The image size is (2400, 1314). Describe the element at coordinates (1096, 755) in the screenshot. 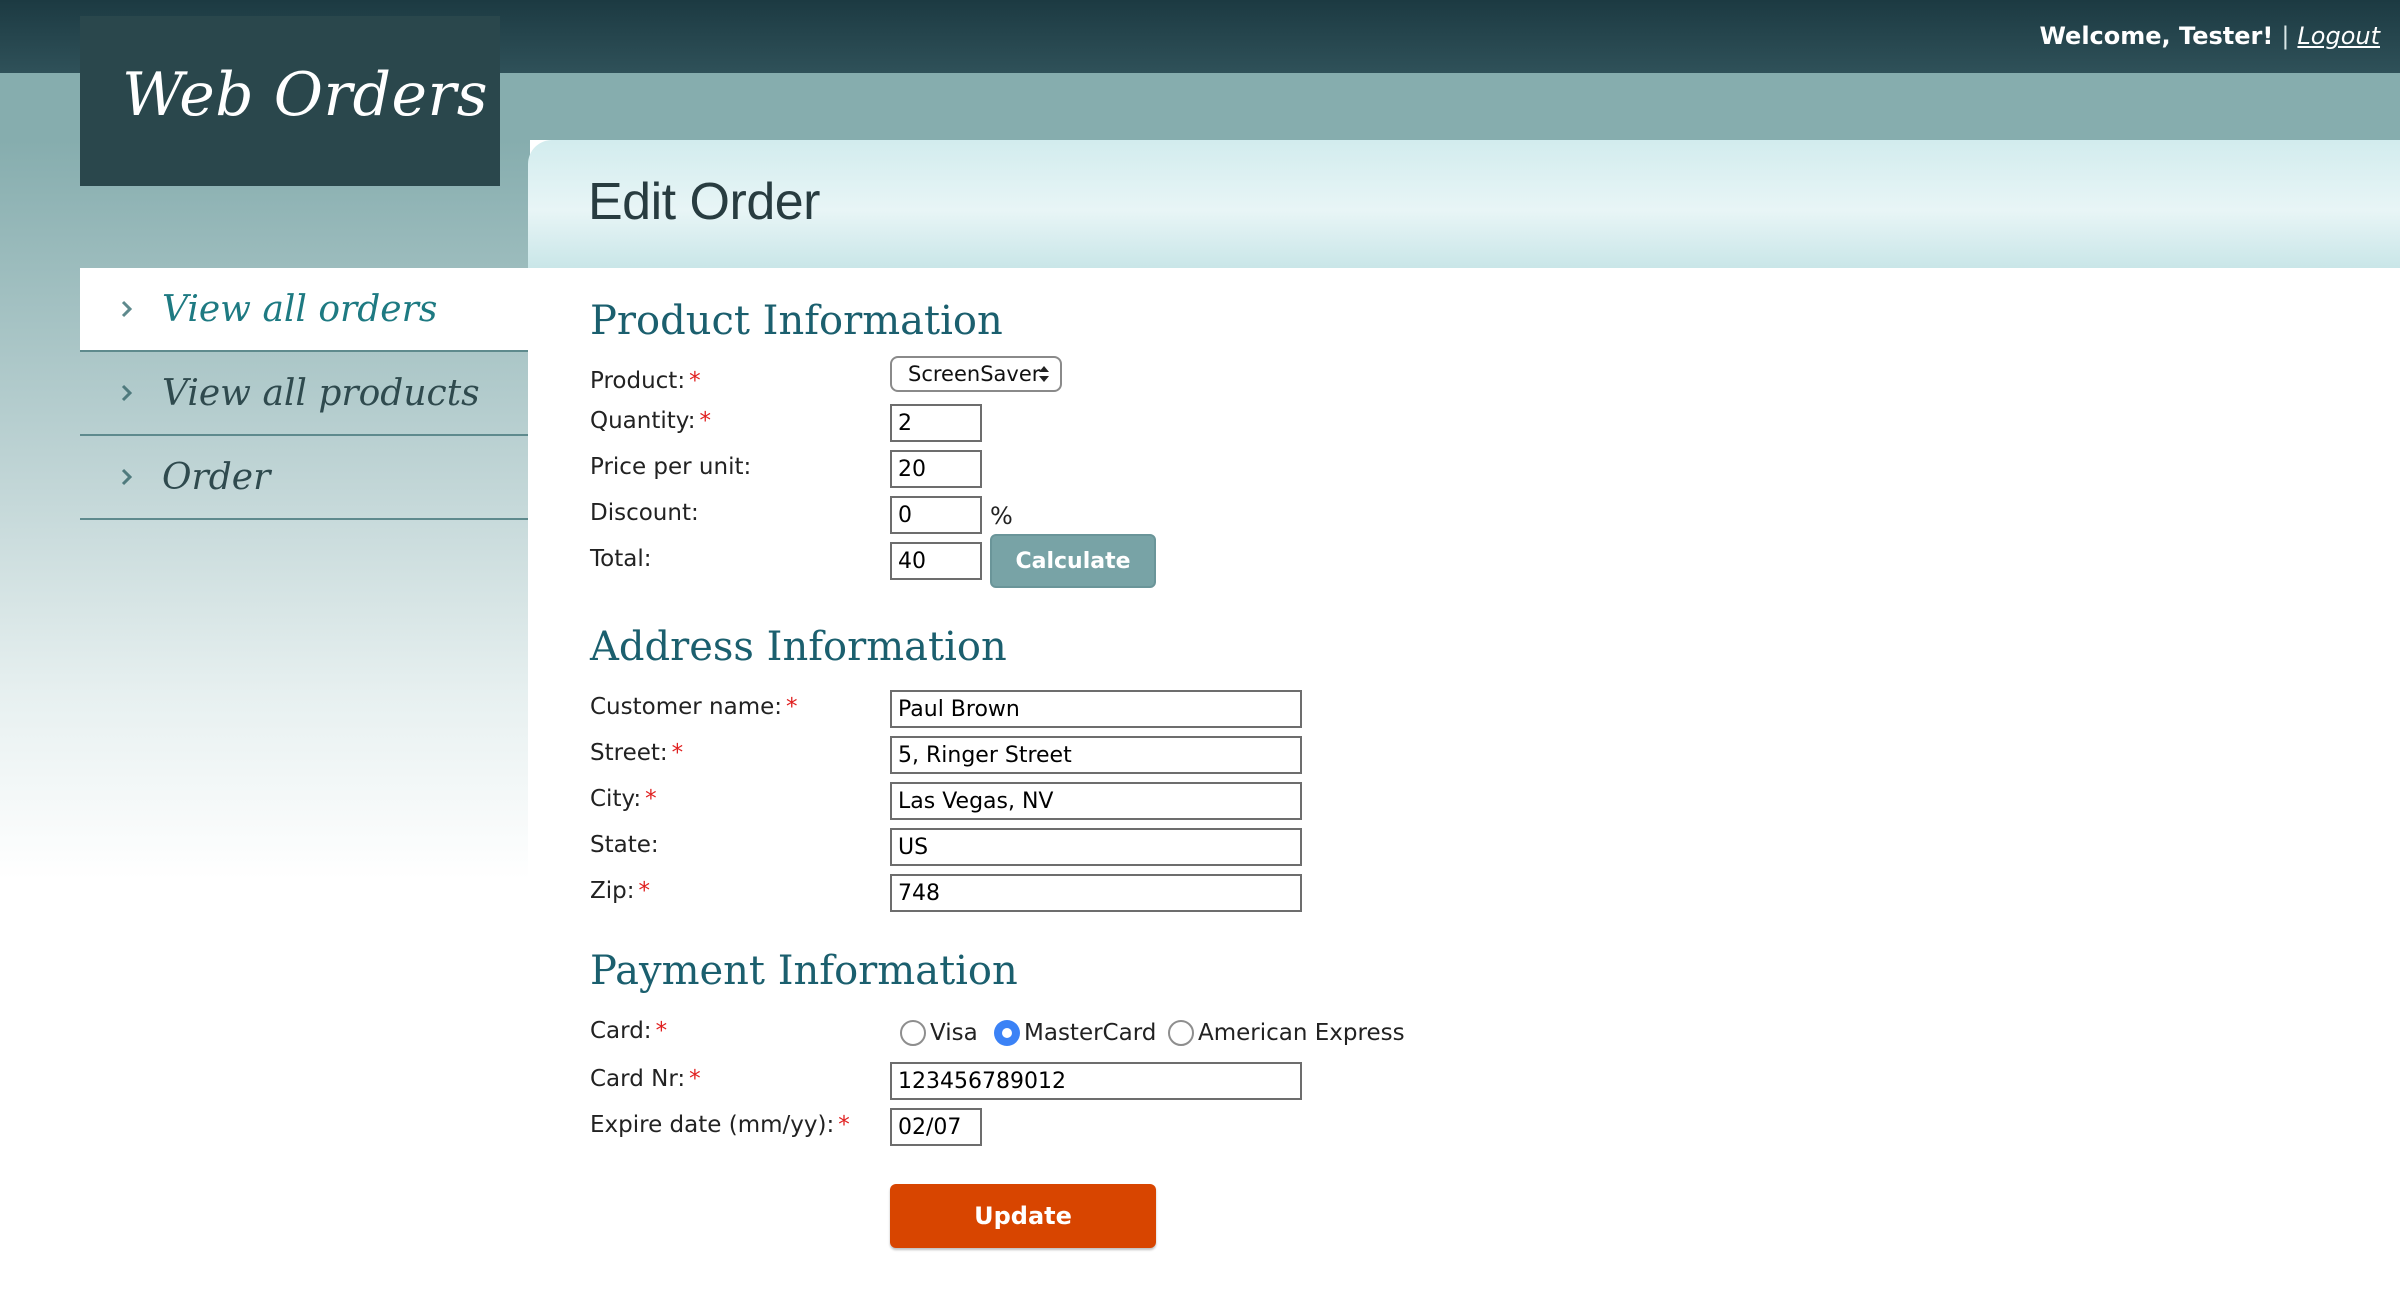

I see `street-field` at that location.